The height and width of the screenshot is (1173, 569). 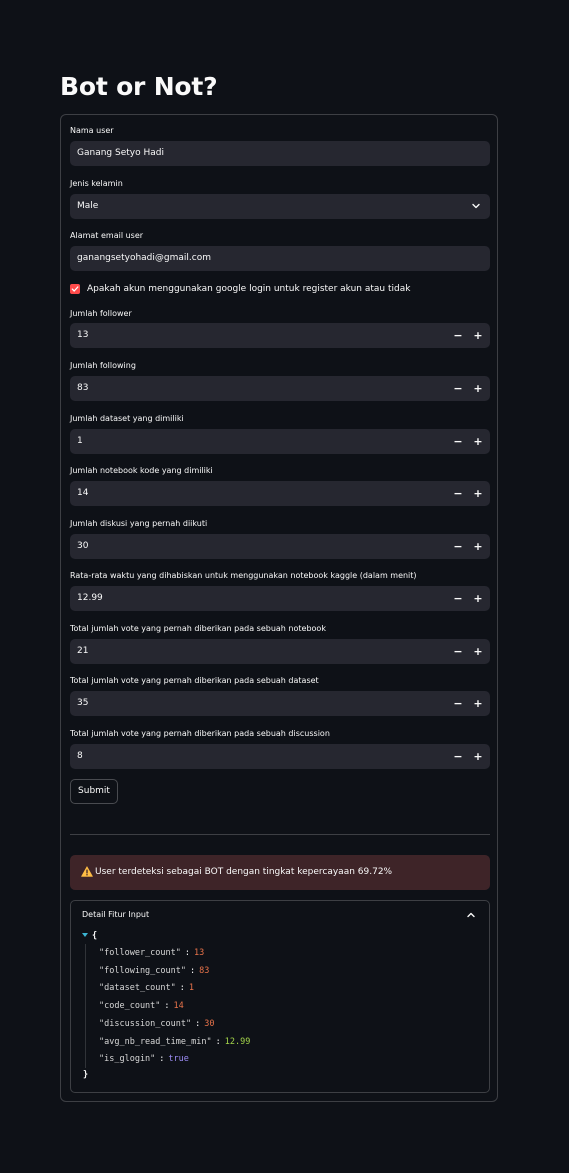 I want to click on avg-read-time-input: 12.99 − +, so click(x=280, y=598).